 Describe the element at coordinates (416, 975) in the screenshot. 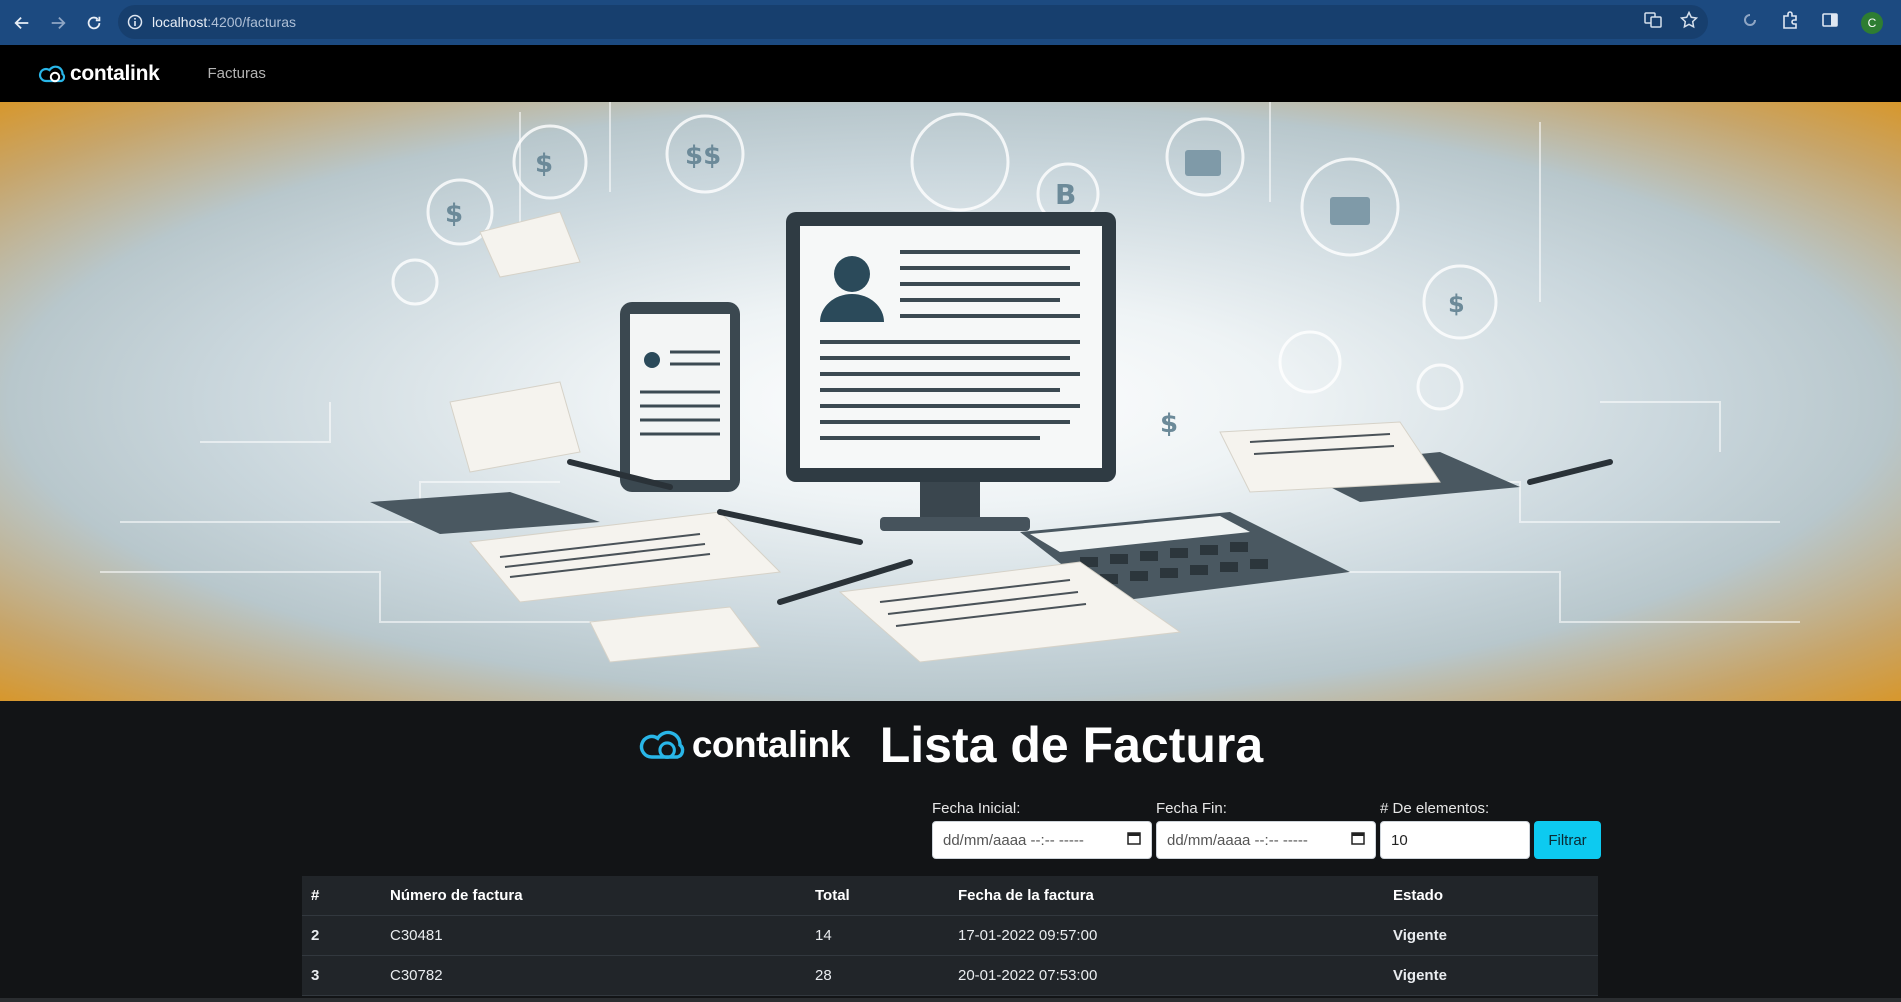

I see `table-cell: C30782` at that location.